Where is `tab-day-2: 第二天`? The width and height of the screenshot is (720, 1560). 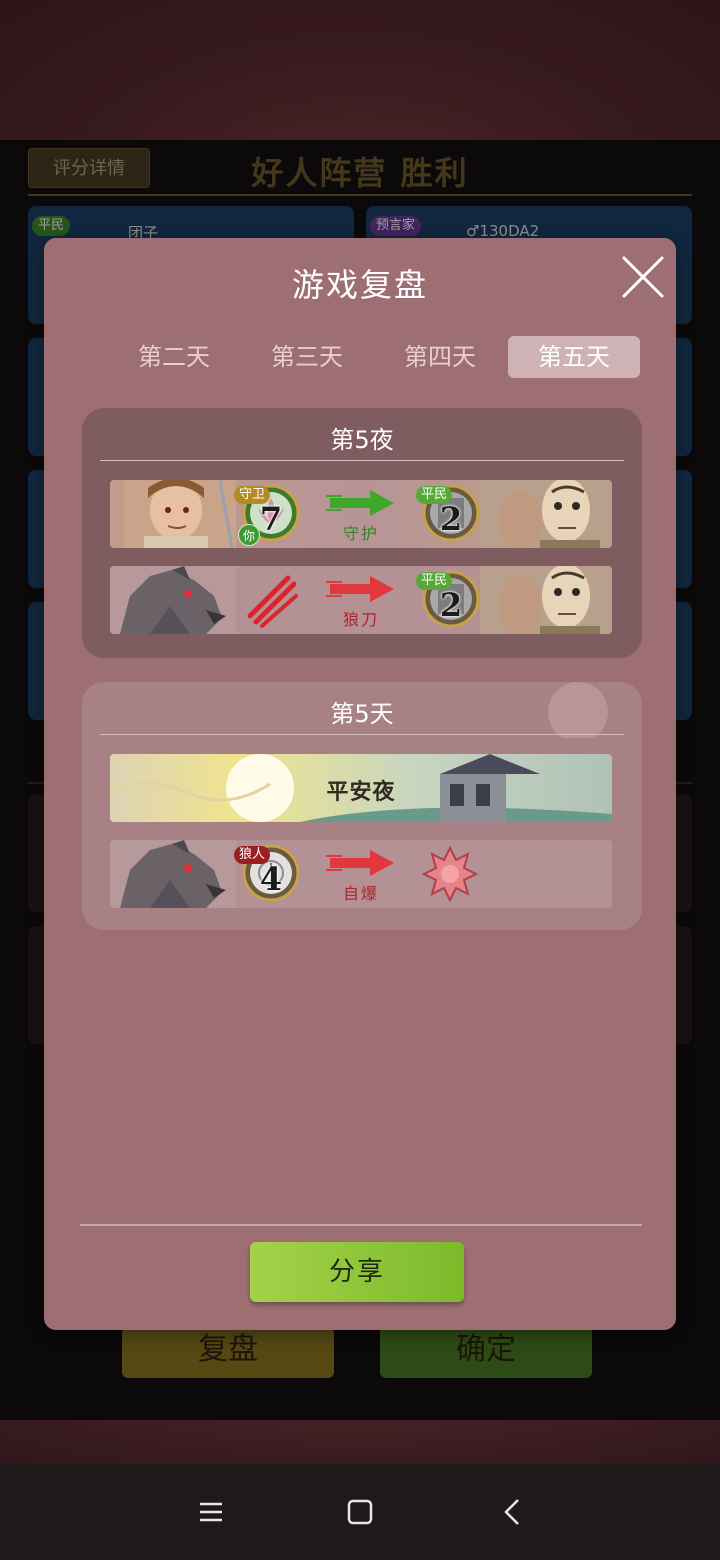
tab-day-2: 第二天 is located at coordinates (174, 357).